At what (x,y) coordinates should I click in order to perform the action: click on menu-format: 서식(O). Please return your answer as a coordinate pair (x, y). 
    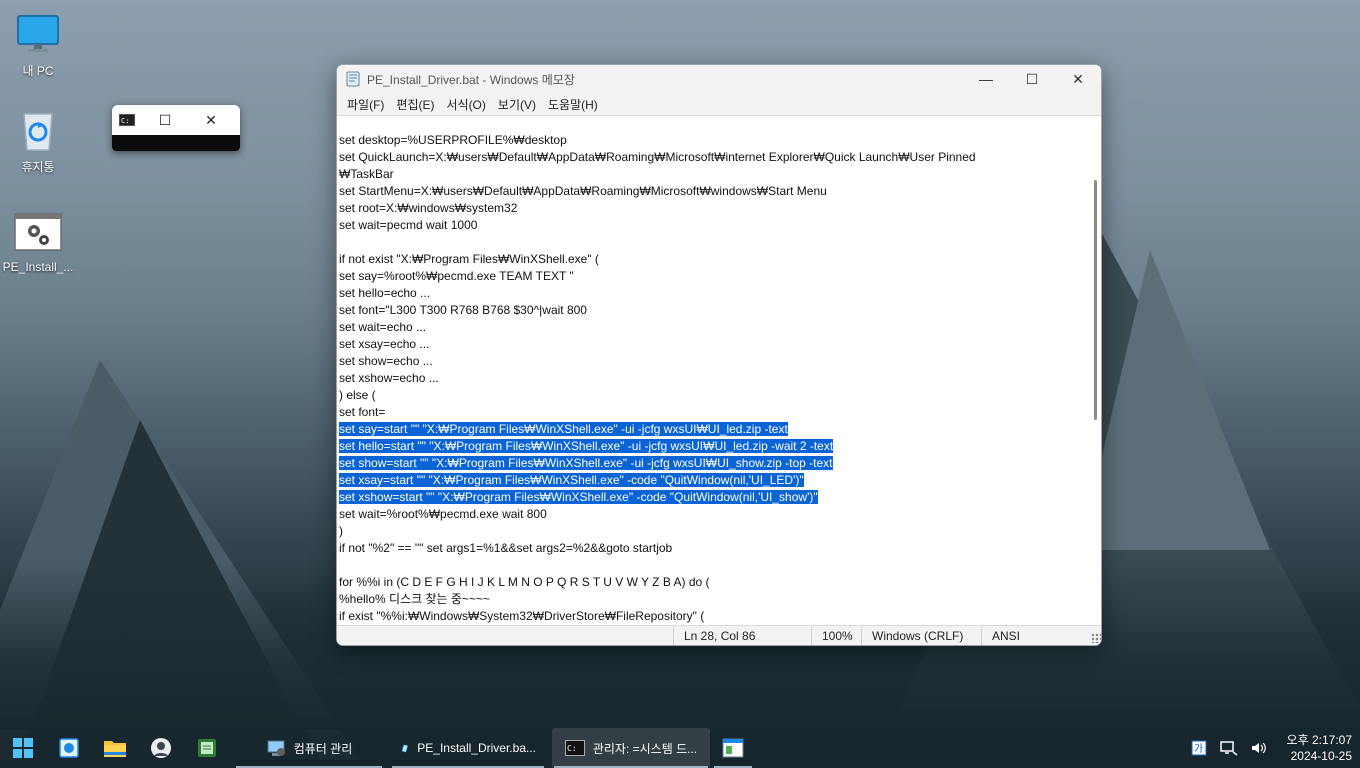
    Looking at the image, I should click on (465, 104).